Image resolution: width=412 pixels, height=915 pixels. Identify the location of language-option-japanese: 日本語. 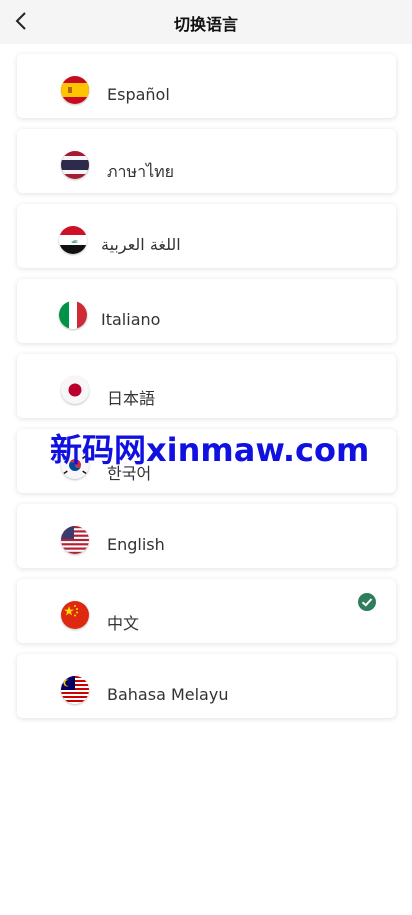
(206, 386).